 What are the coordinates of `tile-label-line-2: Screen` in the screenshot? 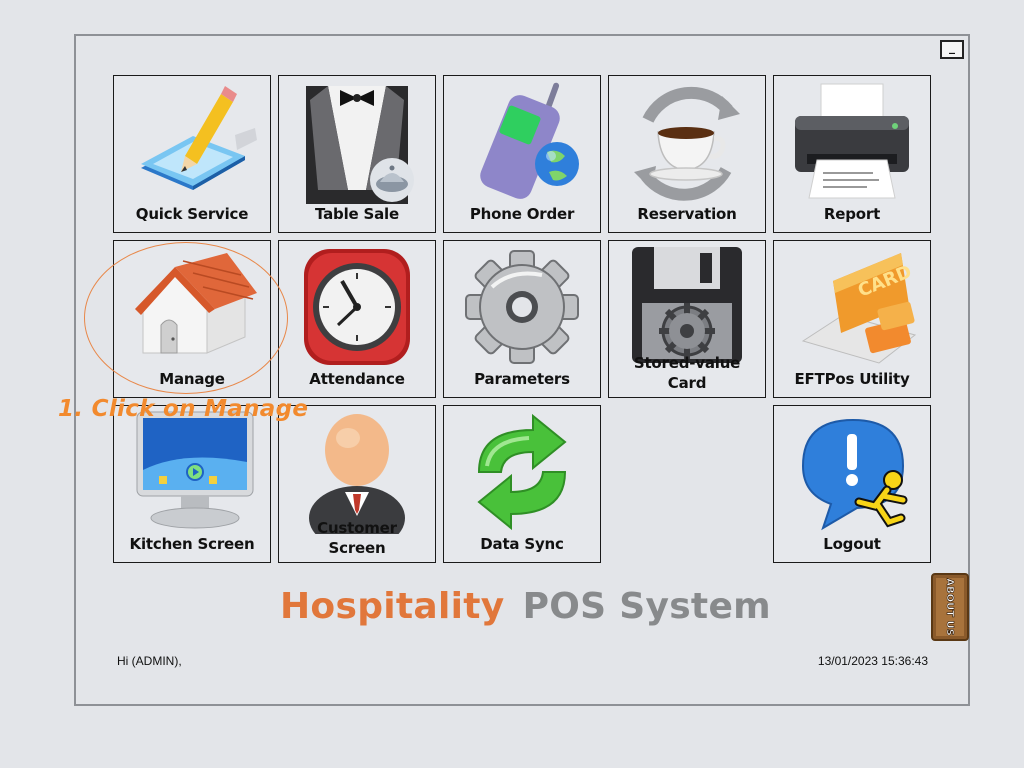 It's located at (357, 548).